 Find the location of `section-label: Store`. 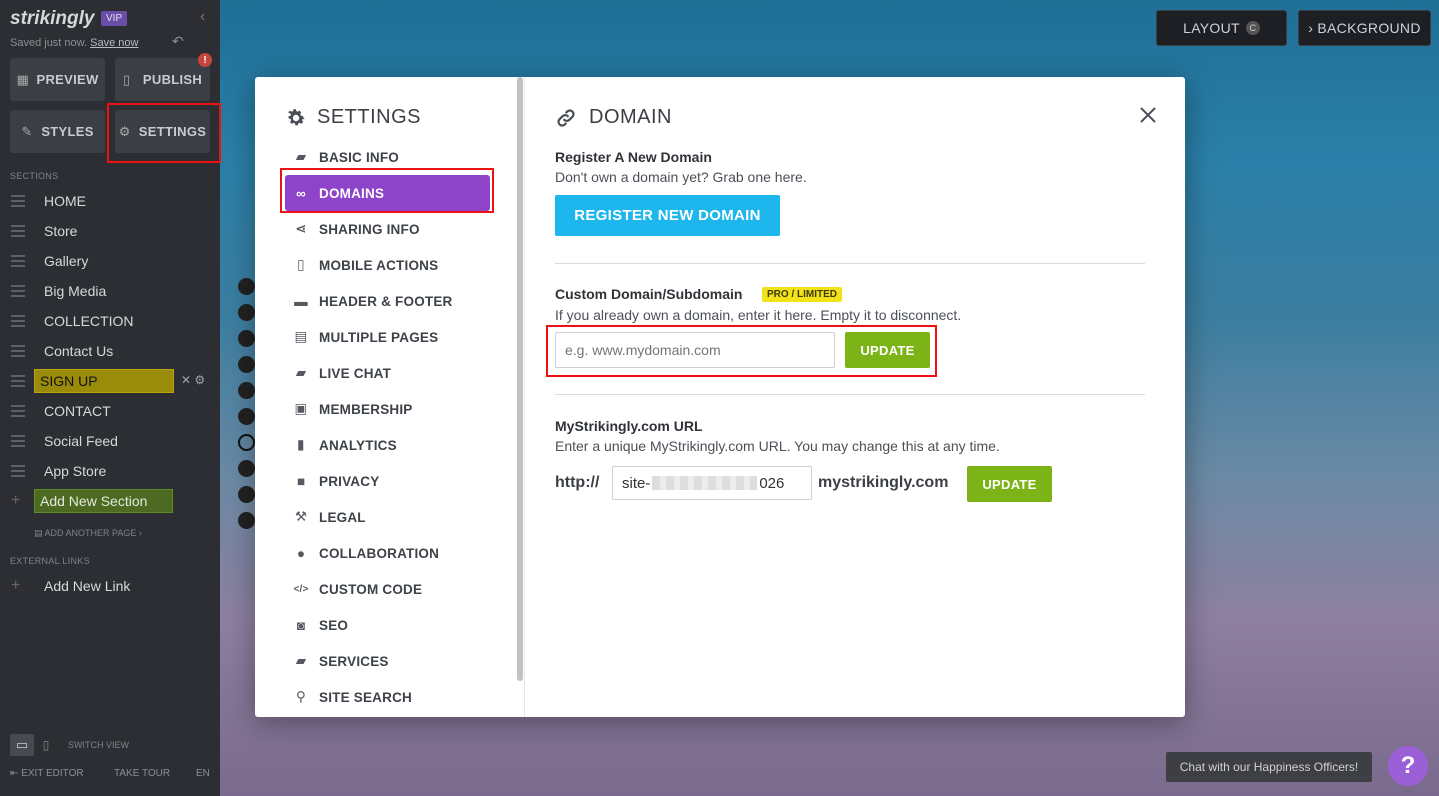

section-label: Store is located at coordinates (61, 231).